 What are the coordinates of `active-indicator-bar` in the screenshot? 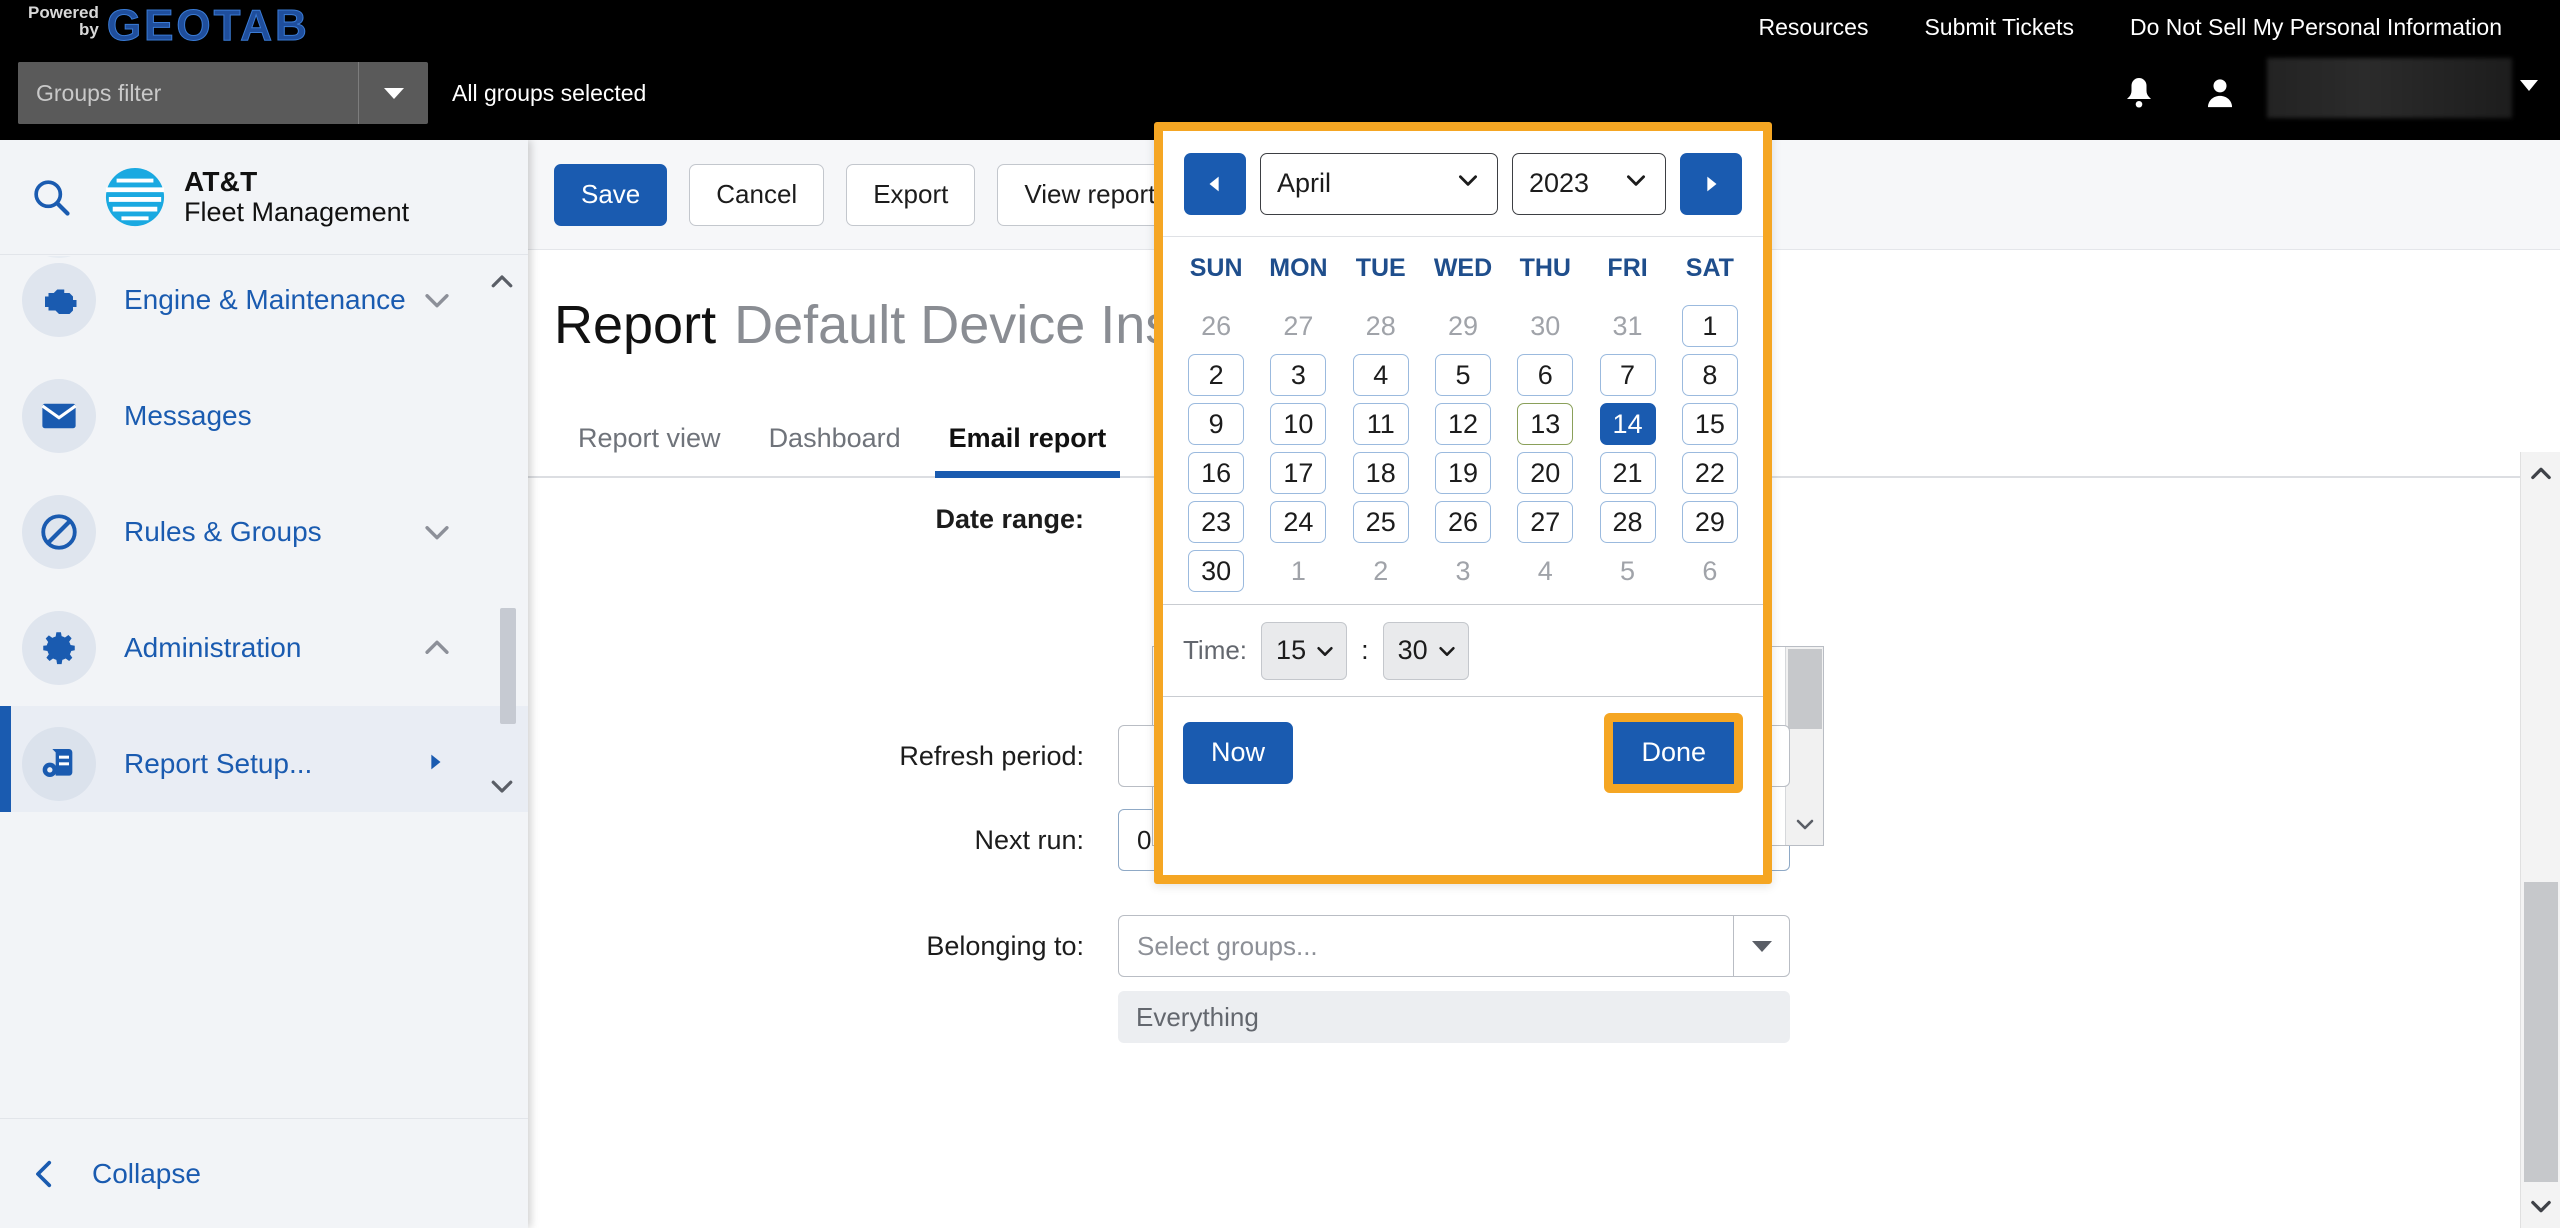 It's located at (5, 759).